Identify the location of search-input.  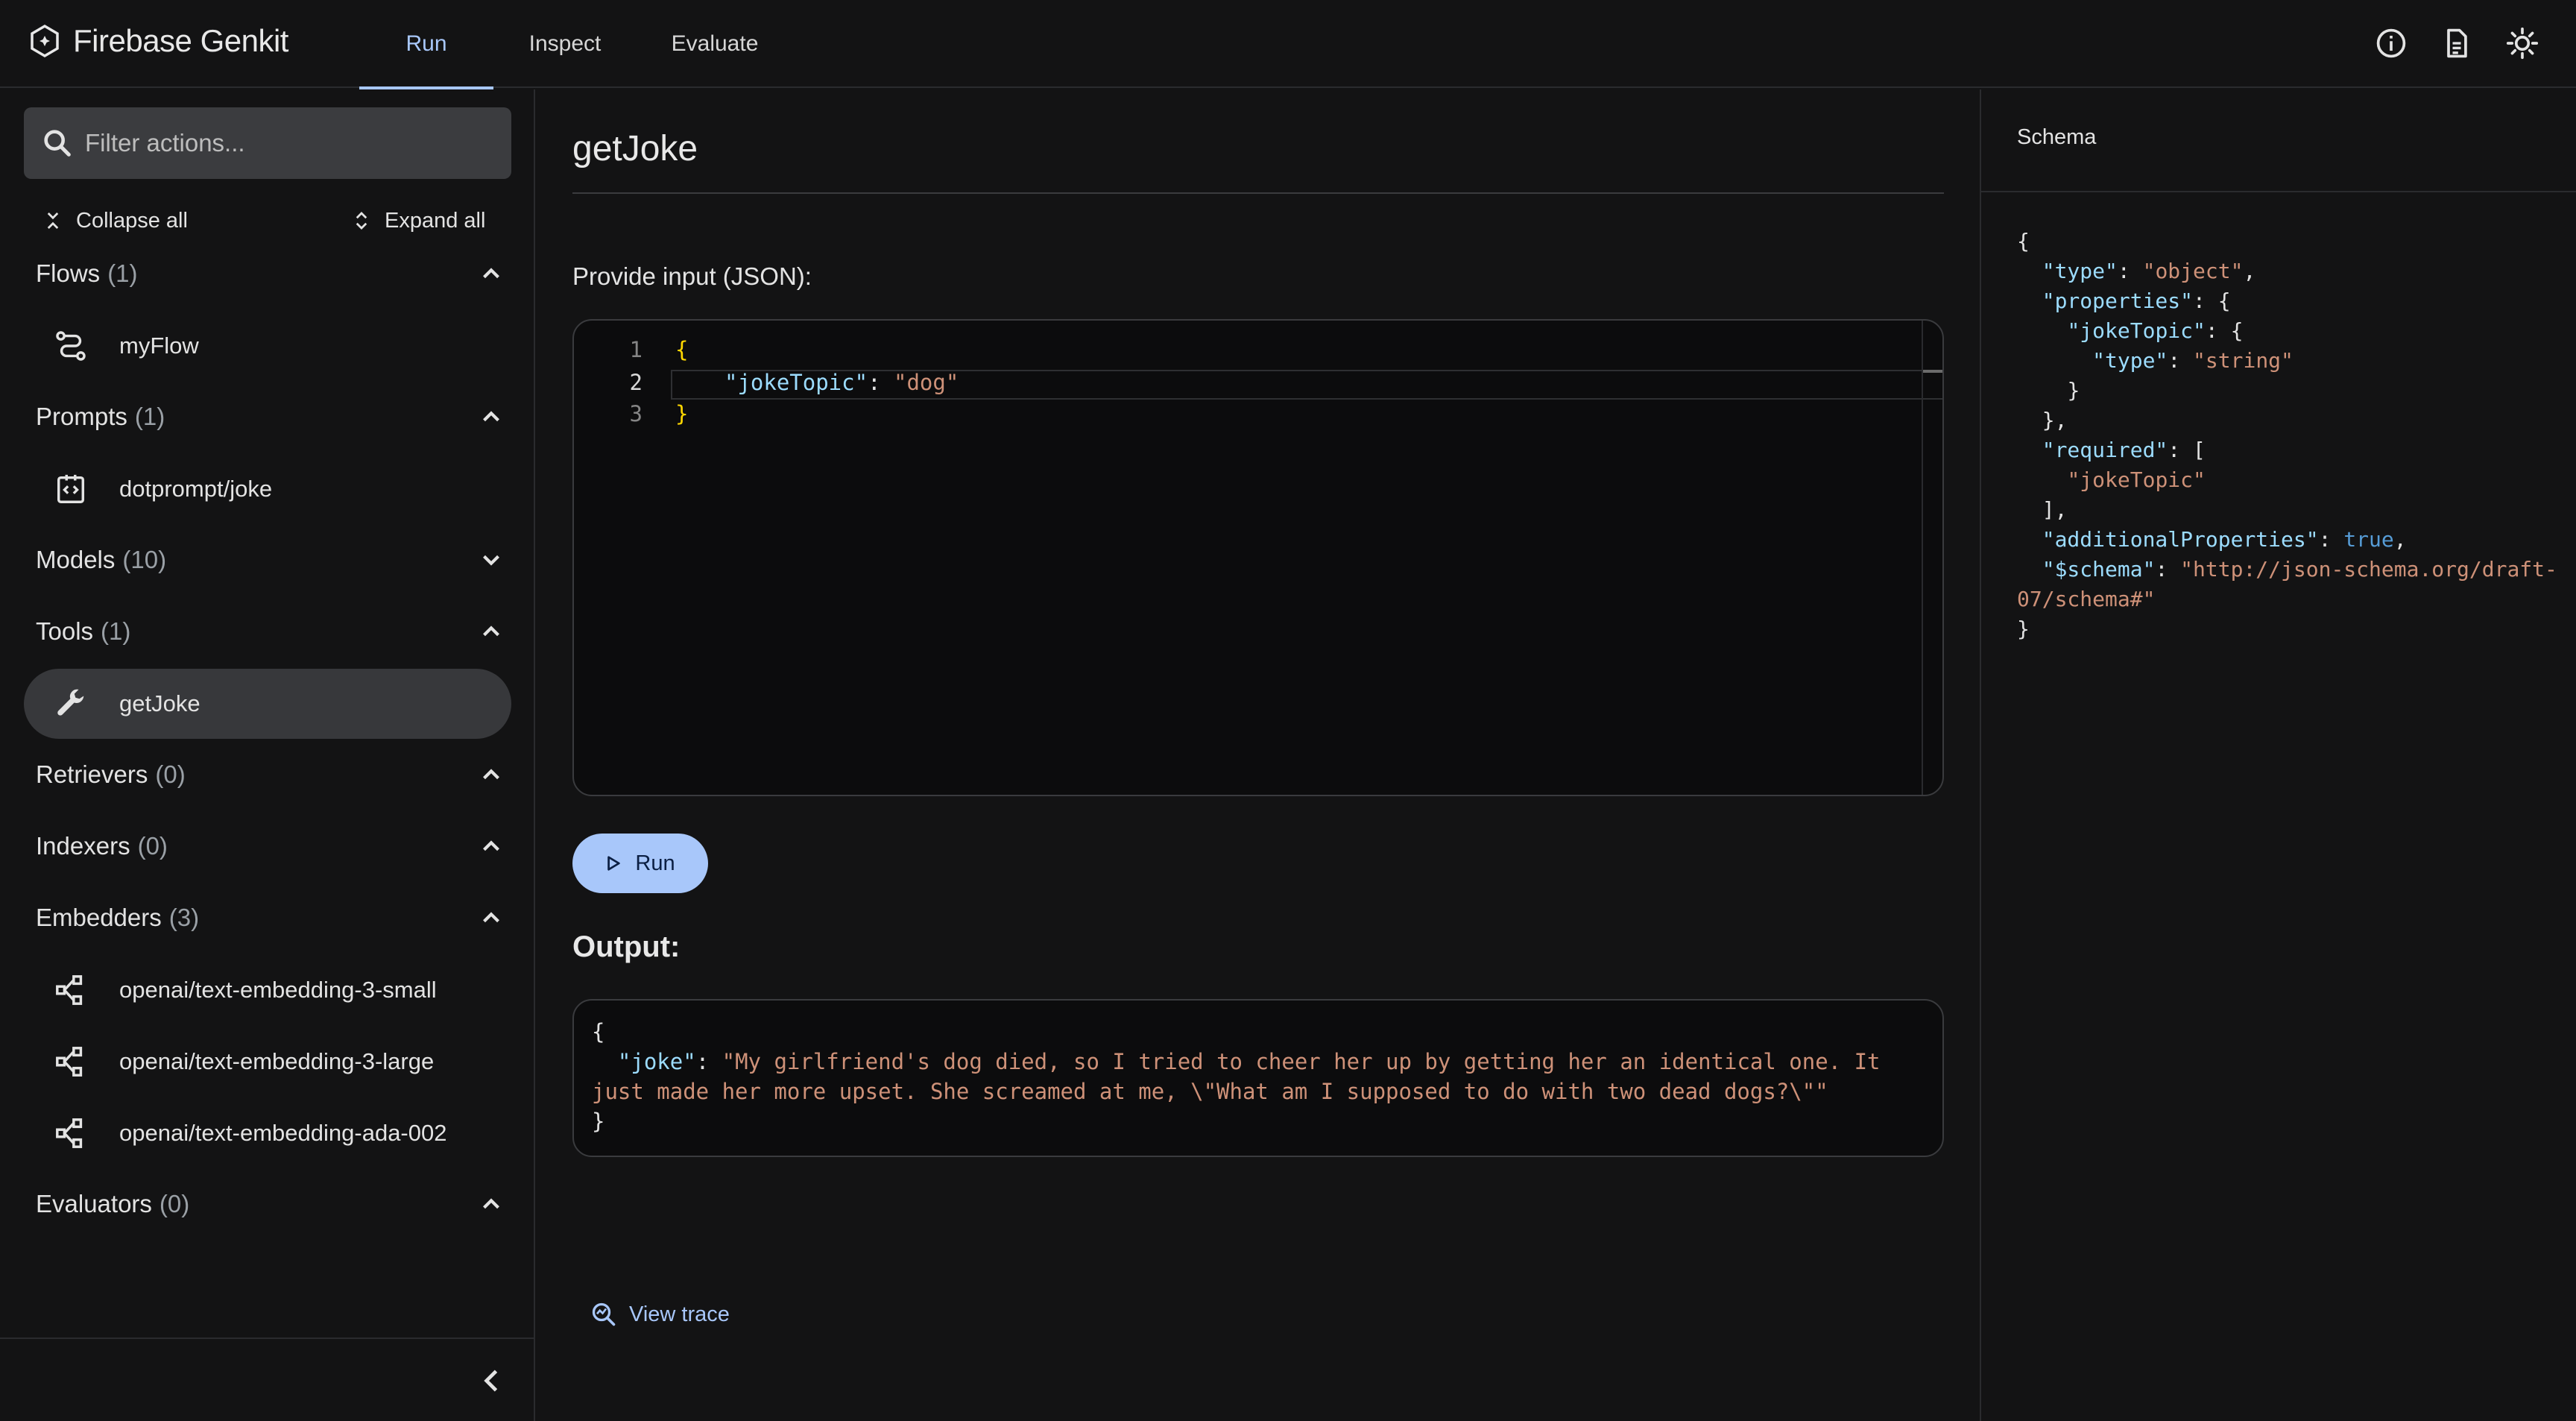
(286, 143).